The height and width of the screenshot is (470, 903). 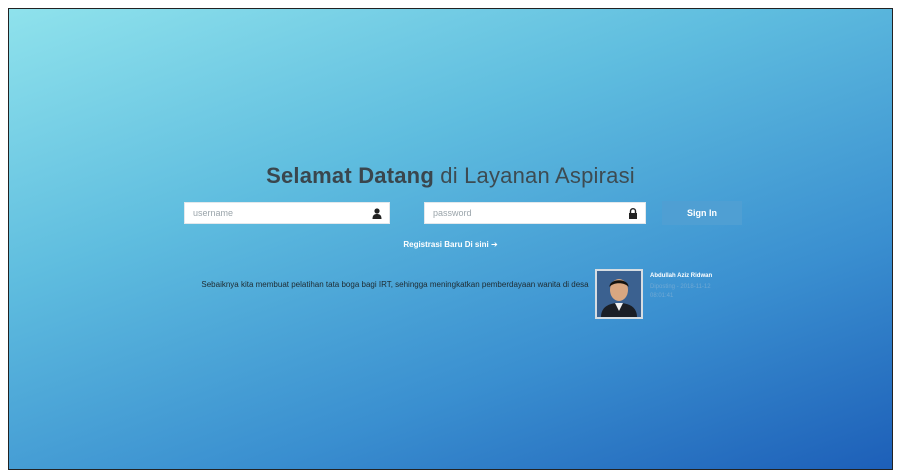 What do you see at coordinates (680, 291) in the screenshot?
I see `author-meta: Diposting - 2018-11-12 08:01:41` at bounding box center [680, 291].